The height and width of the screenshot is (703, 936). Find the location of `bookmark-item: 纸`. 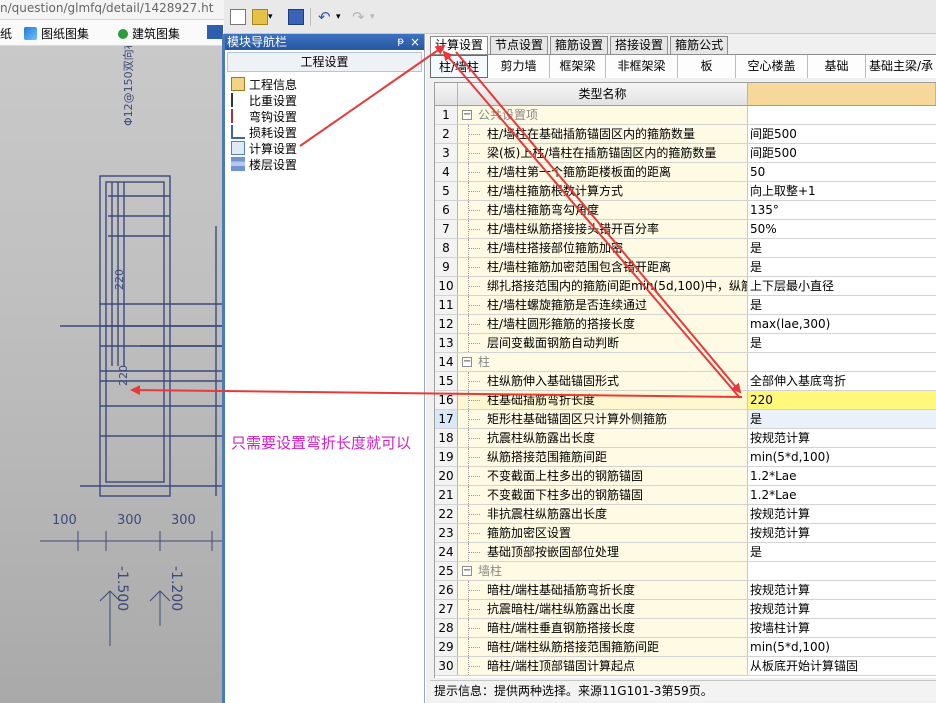

bookmark-item: 纸 is located at coordinates (6, 33).